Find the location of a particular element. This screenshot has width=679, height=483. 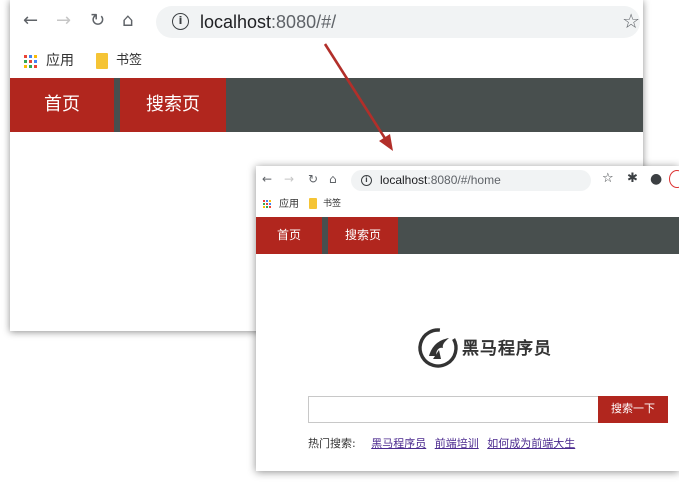

profile-icon: ● is located at coordinates (656, 179).